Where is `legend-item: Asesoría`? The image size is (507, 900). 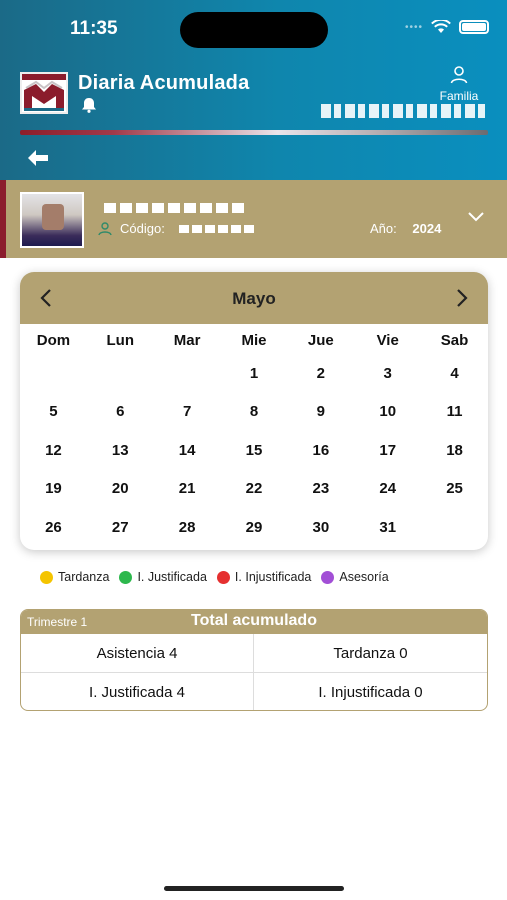 legend-item: Asesoría is located at coordinates (355, 577).